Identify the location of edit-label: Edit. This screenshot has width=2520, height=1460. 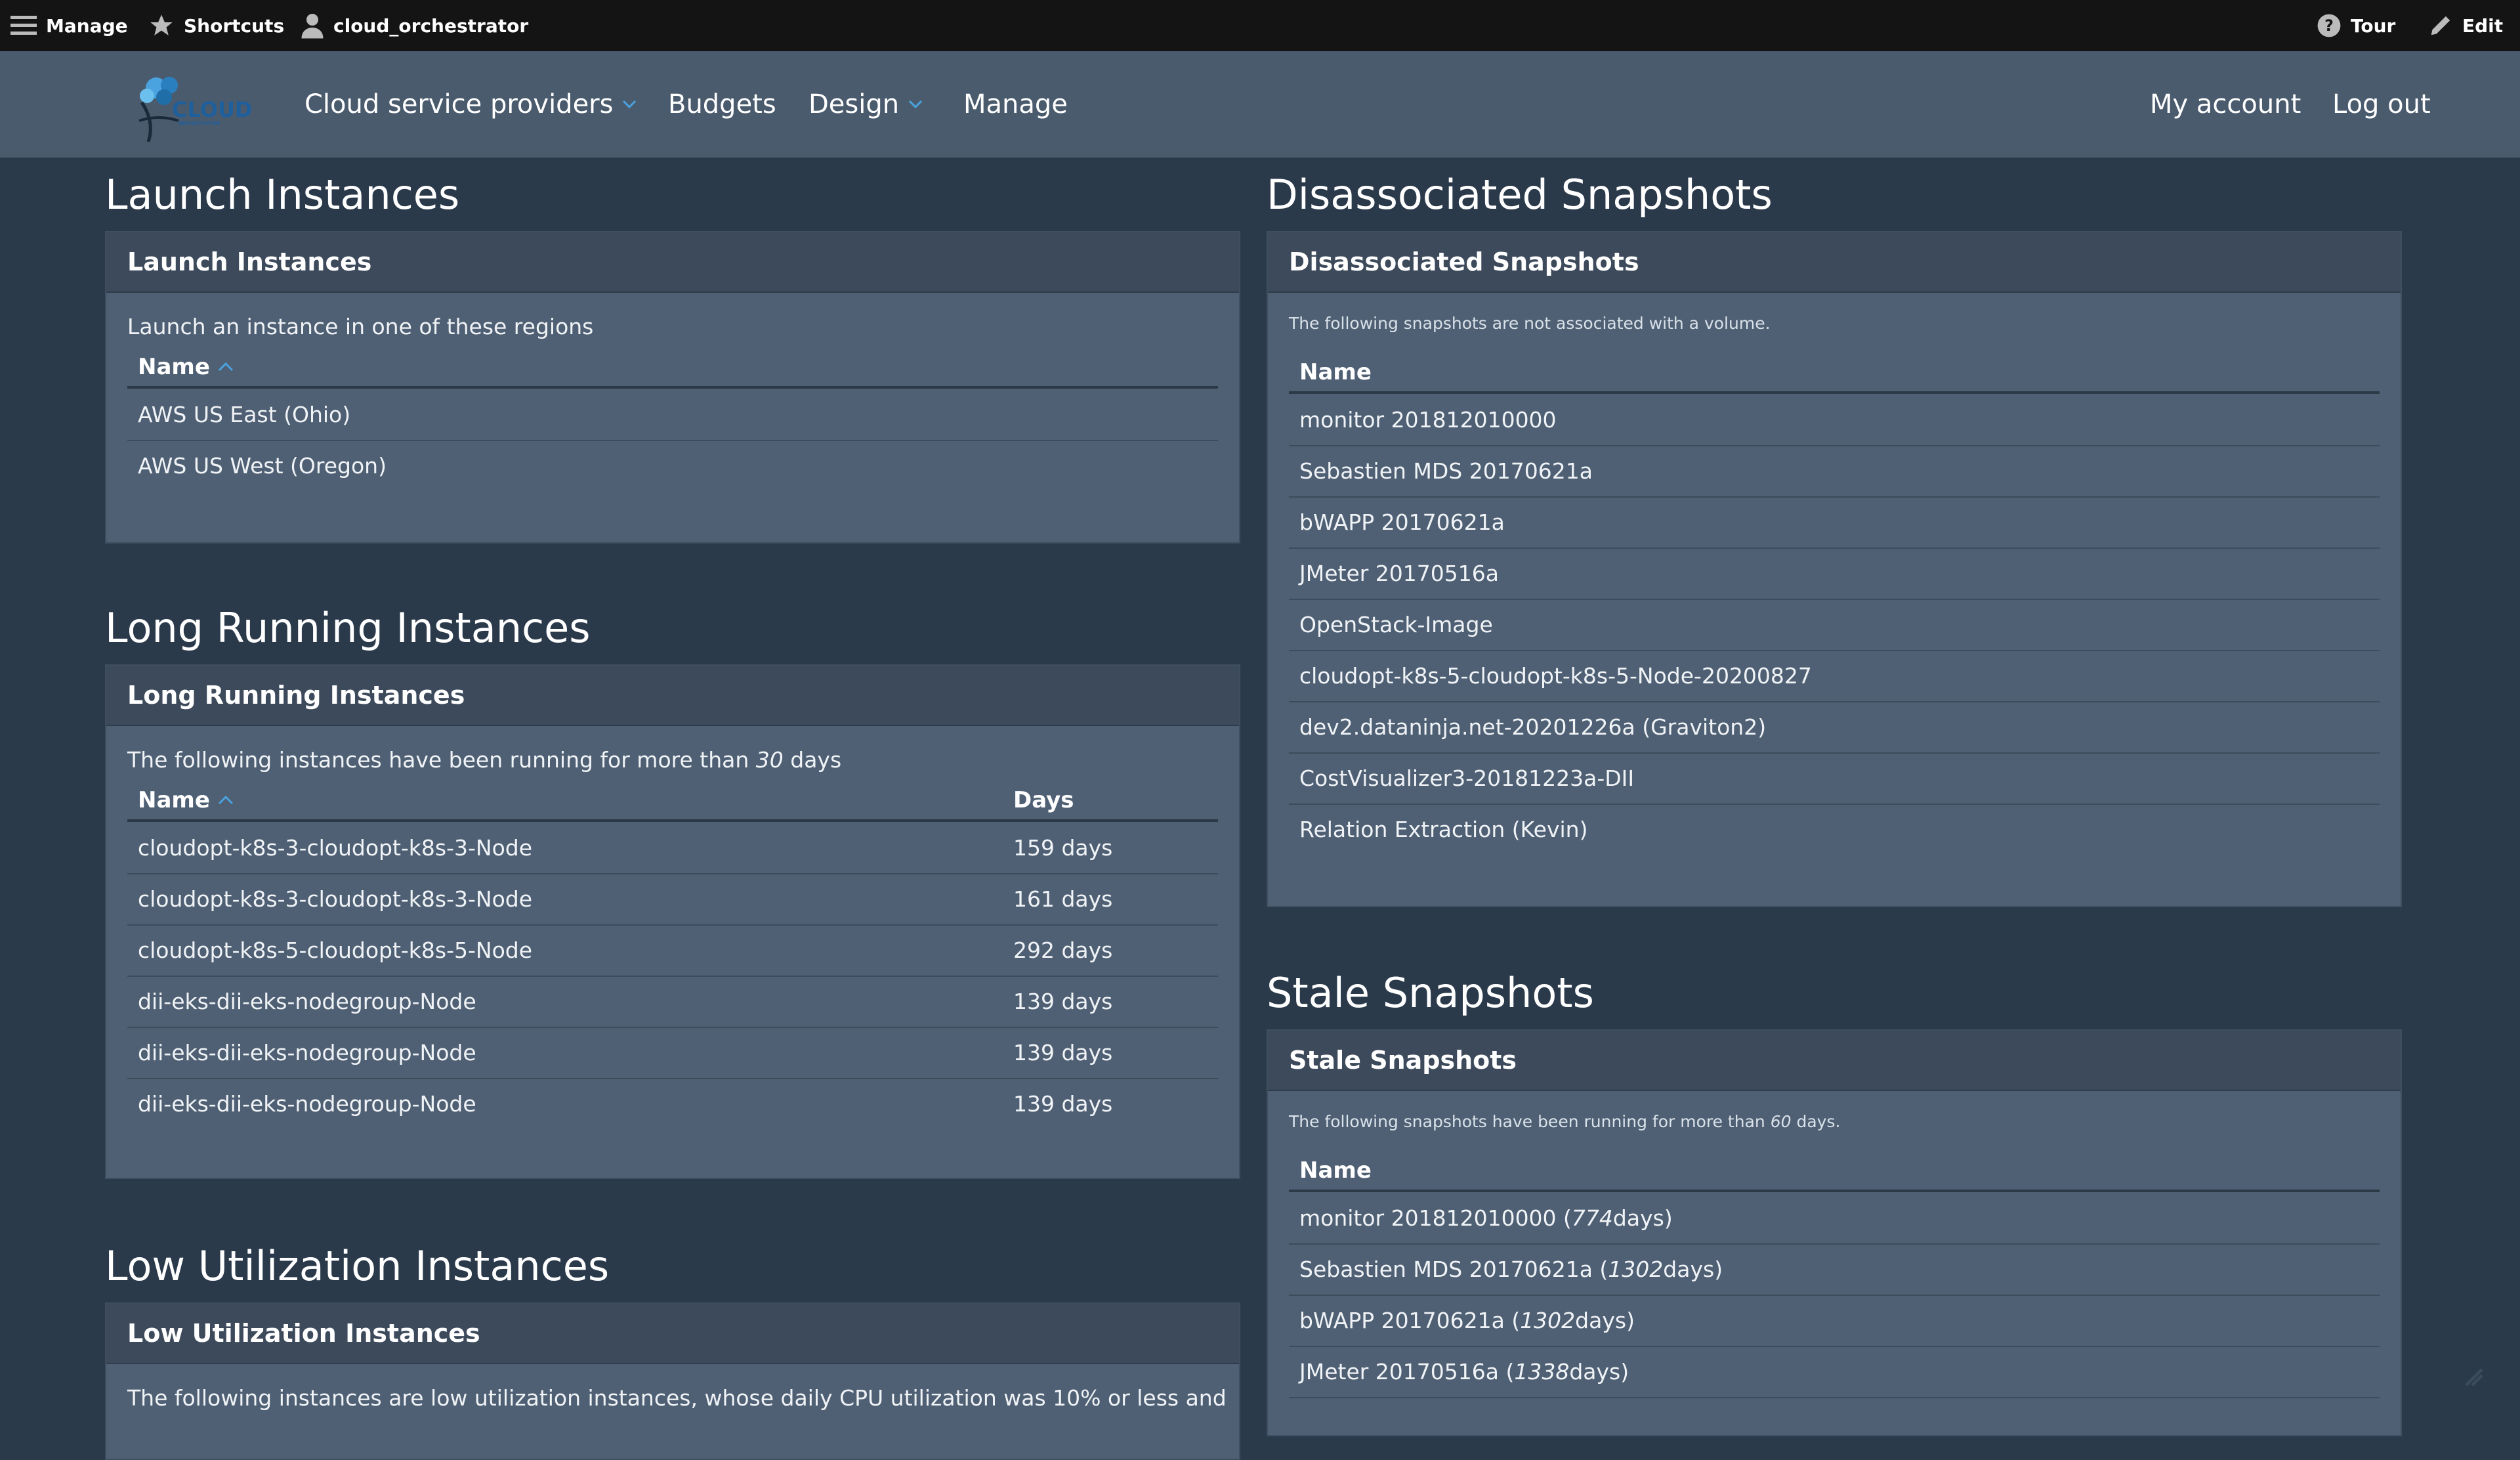
(2483, 25).